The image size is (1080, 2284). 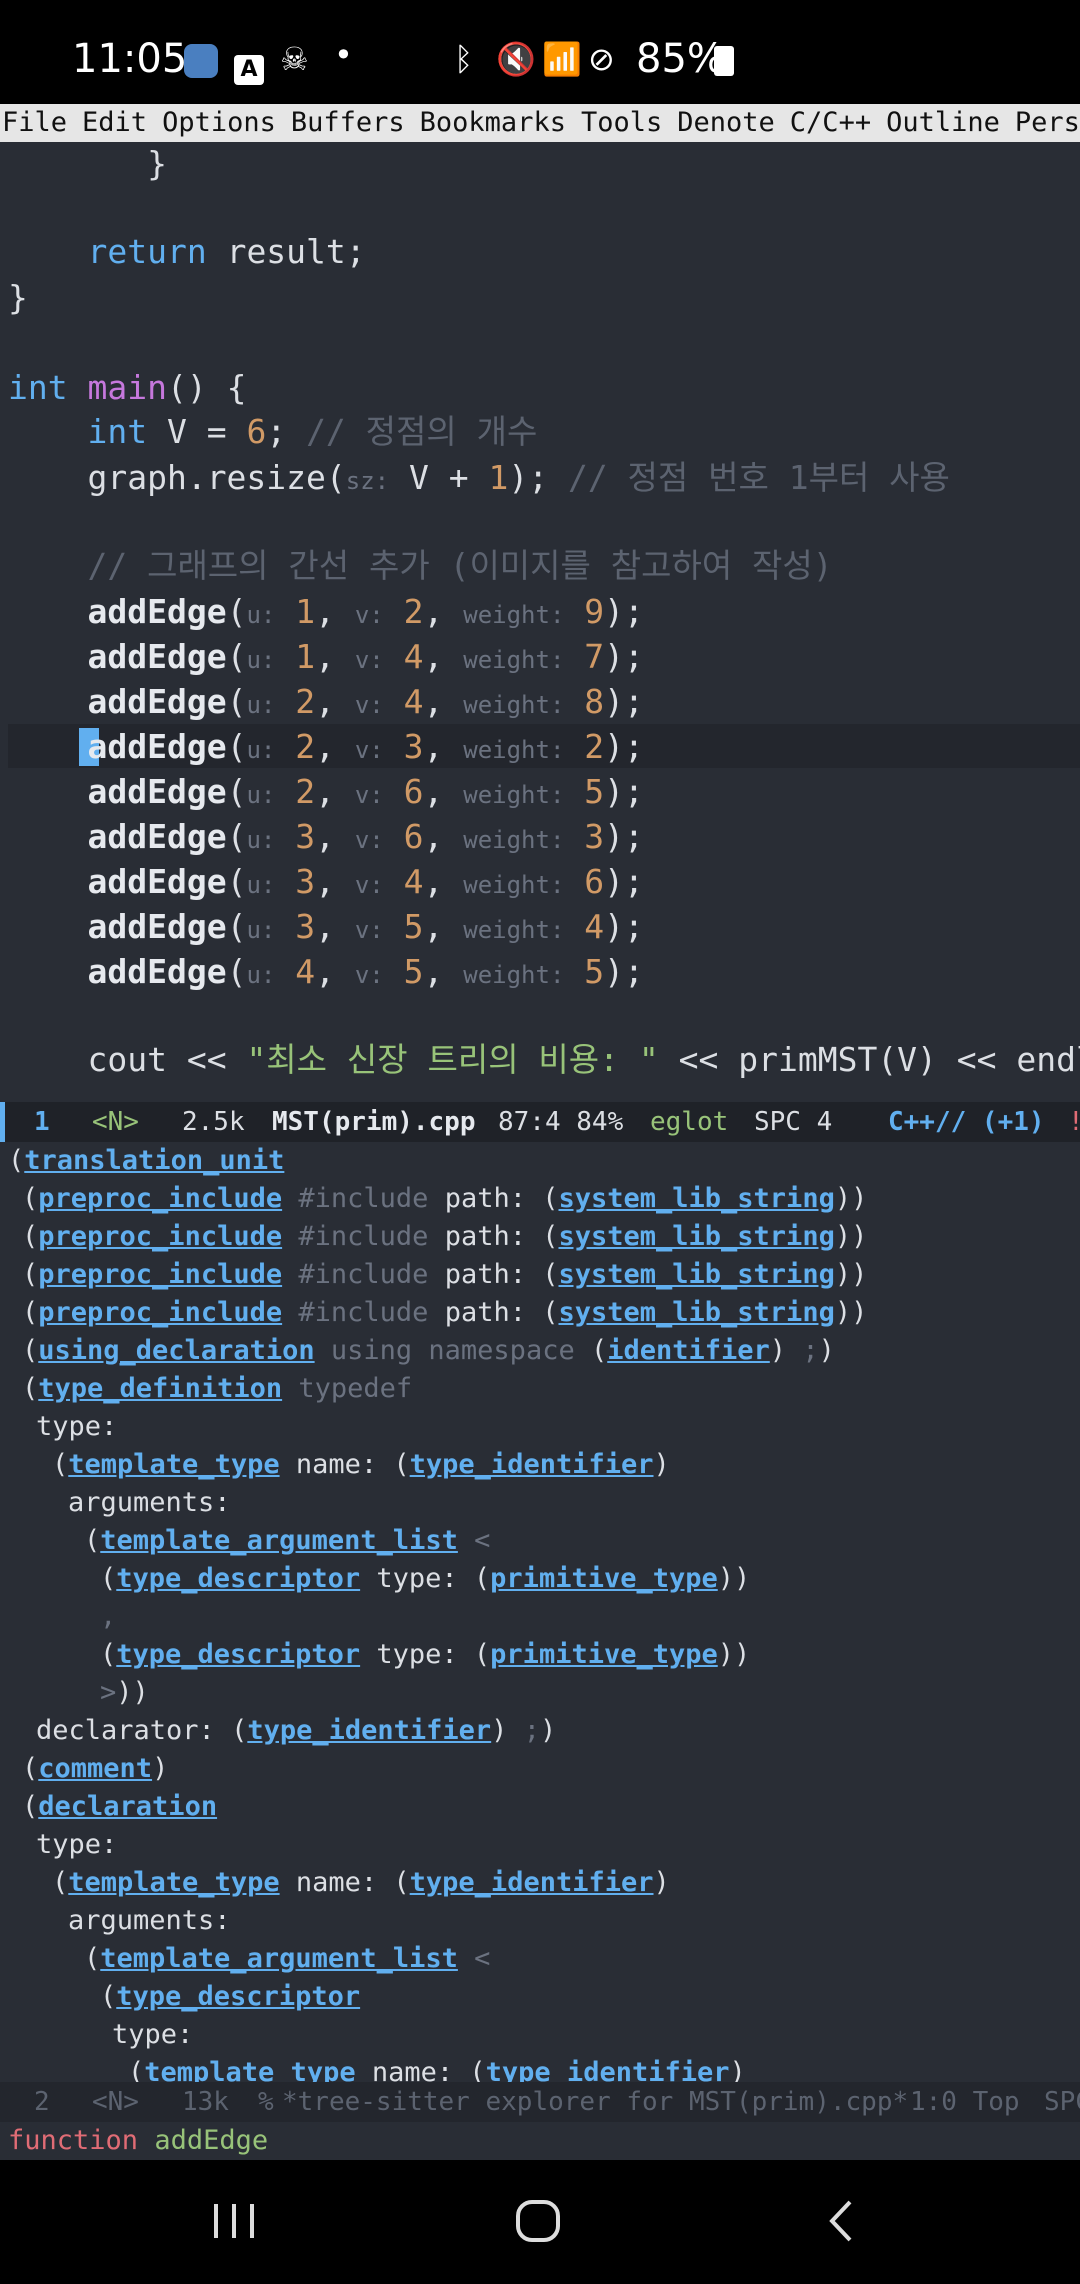 What do you see at coordinates (95, 1768) in the screenshot?
I see `tree-line: (comment)` at bounding box center [95, 1768].